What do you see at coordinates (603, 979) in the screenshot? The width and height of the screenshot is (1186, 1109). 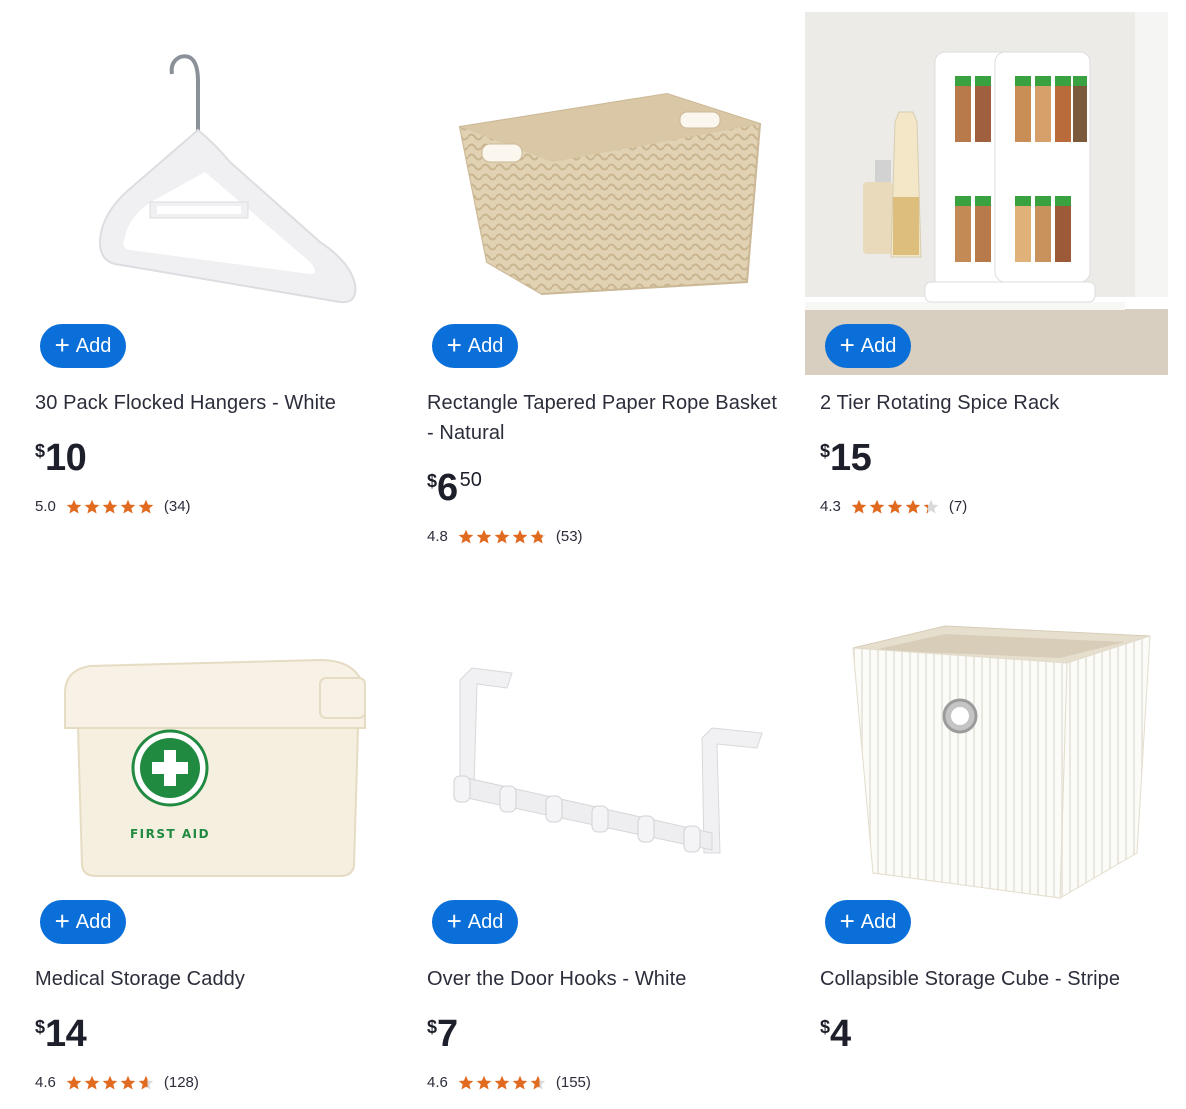 I see `product-title: Over the Door Hooks - White` at bounding box center [603, 979].